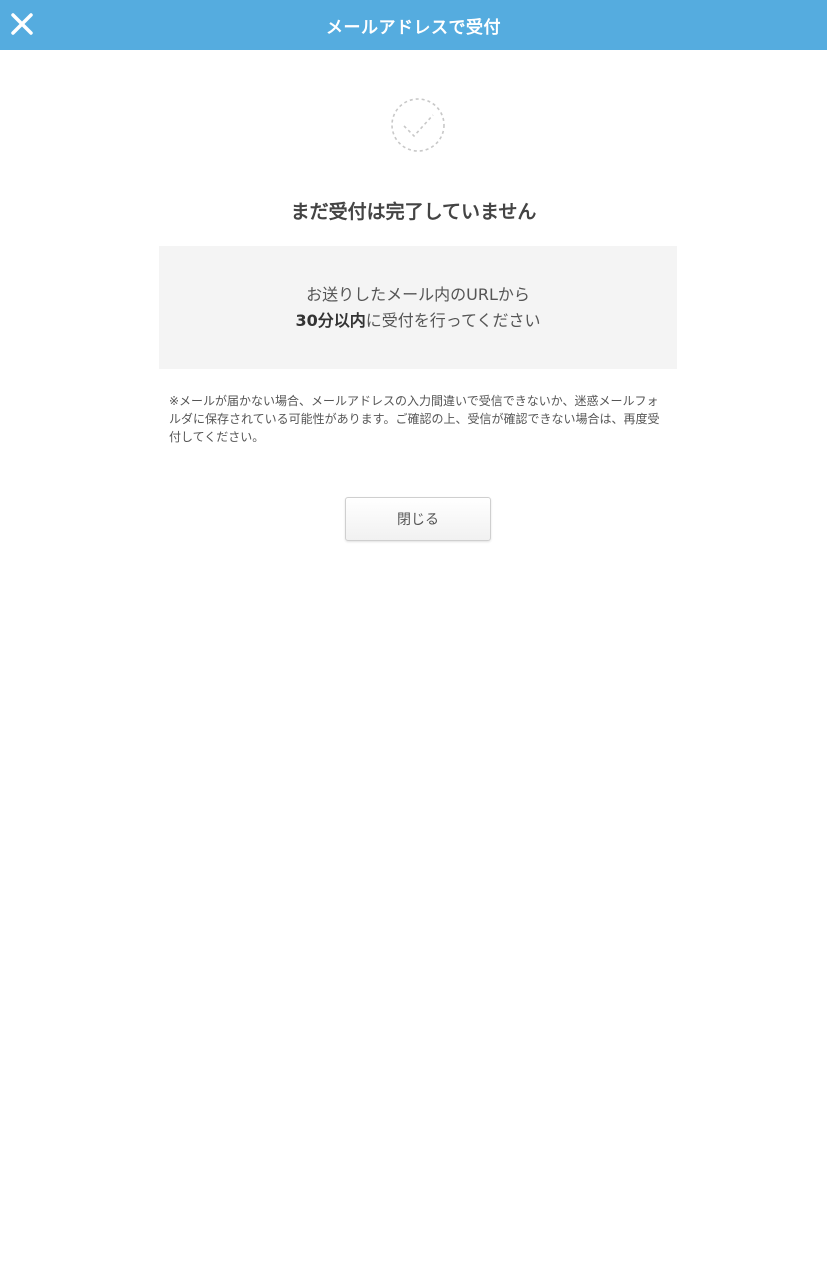 The height and width of the screenshot is (1270, 827). Describe the element at coordinates (418, 519) in the screenshot. I see `close-button: 閉じる` at that location.